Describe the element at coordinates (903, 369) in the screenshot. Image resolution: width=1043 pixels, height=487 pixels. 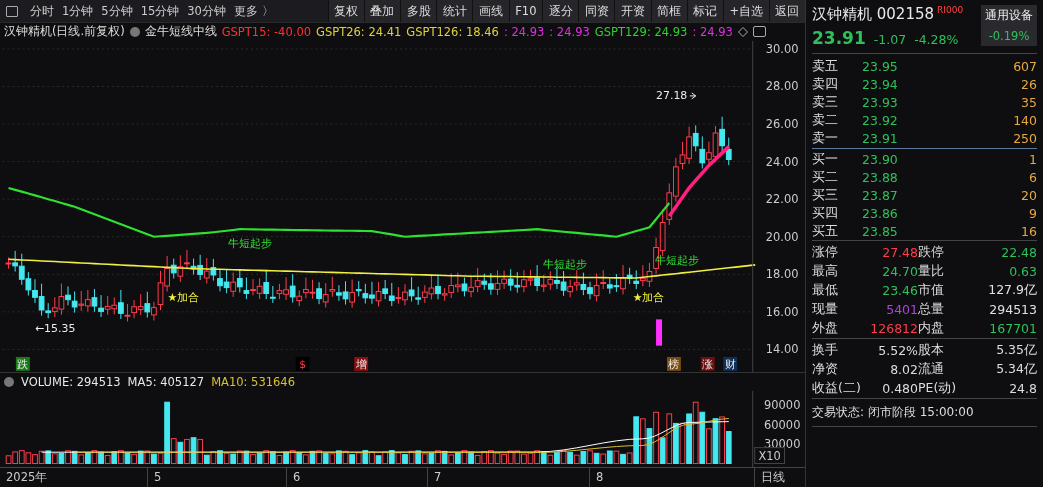
I see `stat-value: 8.02` at that location.